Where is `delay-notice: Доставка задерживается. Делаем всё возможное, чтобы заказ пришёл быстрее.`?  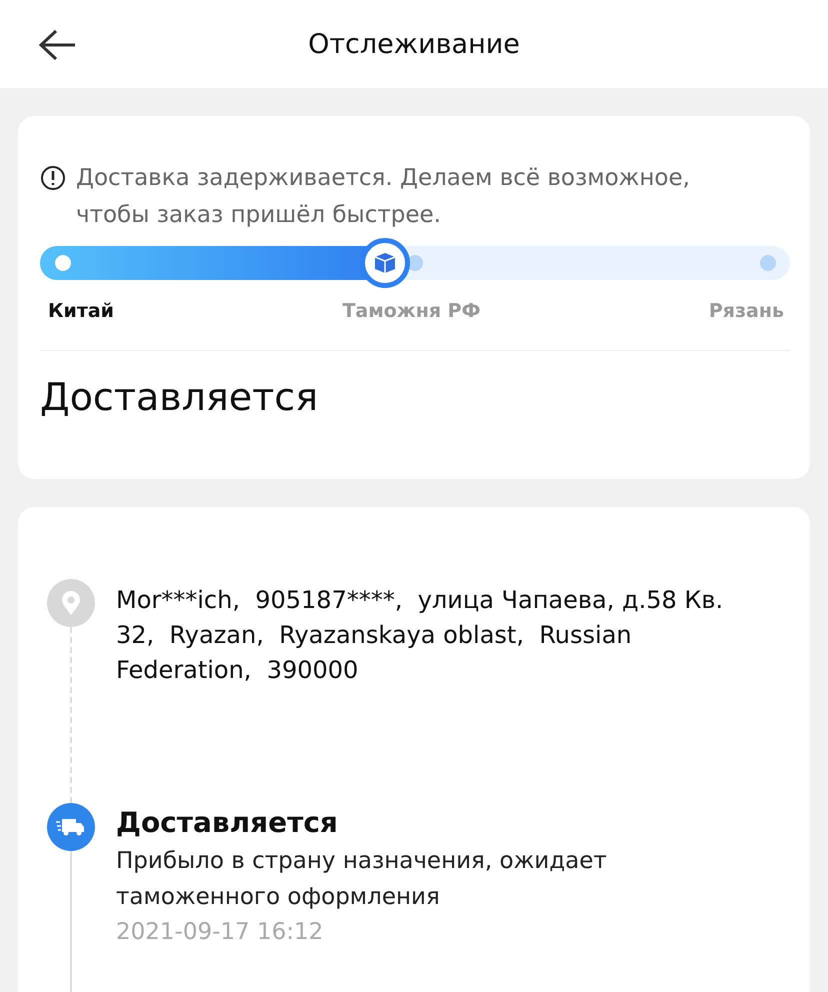 delay-notice: Доставка задерживается. Делаем всё возможное, чтобы заказ пришёл быстрее. is located at coordinates (383, 197).